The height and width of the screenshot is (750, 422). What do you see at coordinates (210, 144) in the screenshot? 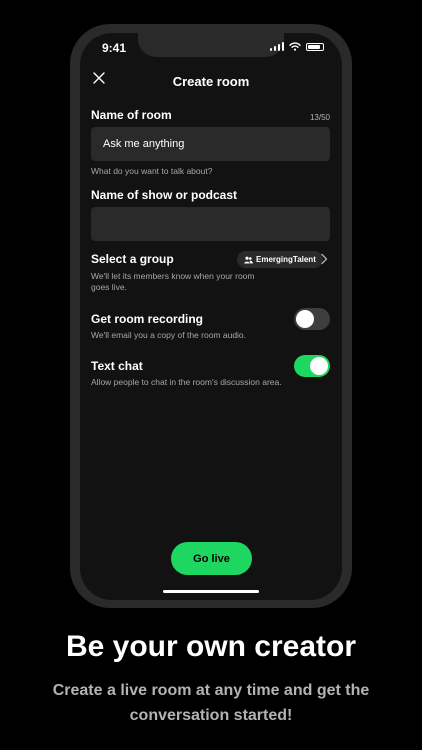
I see `room-name-input` at bounding box center [210, 144].